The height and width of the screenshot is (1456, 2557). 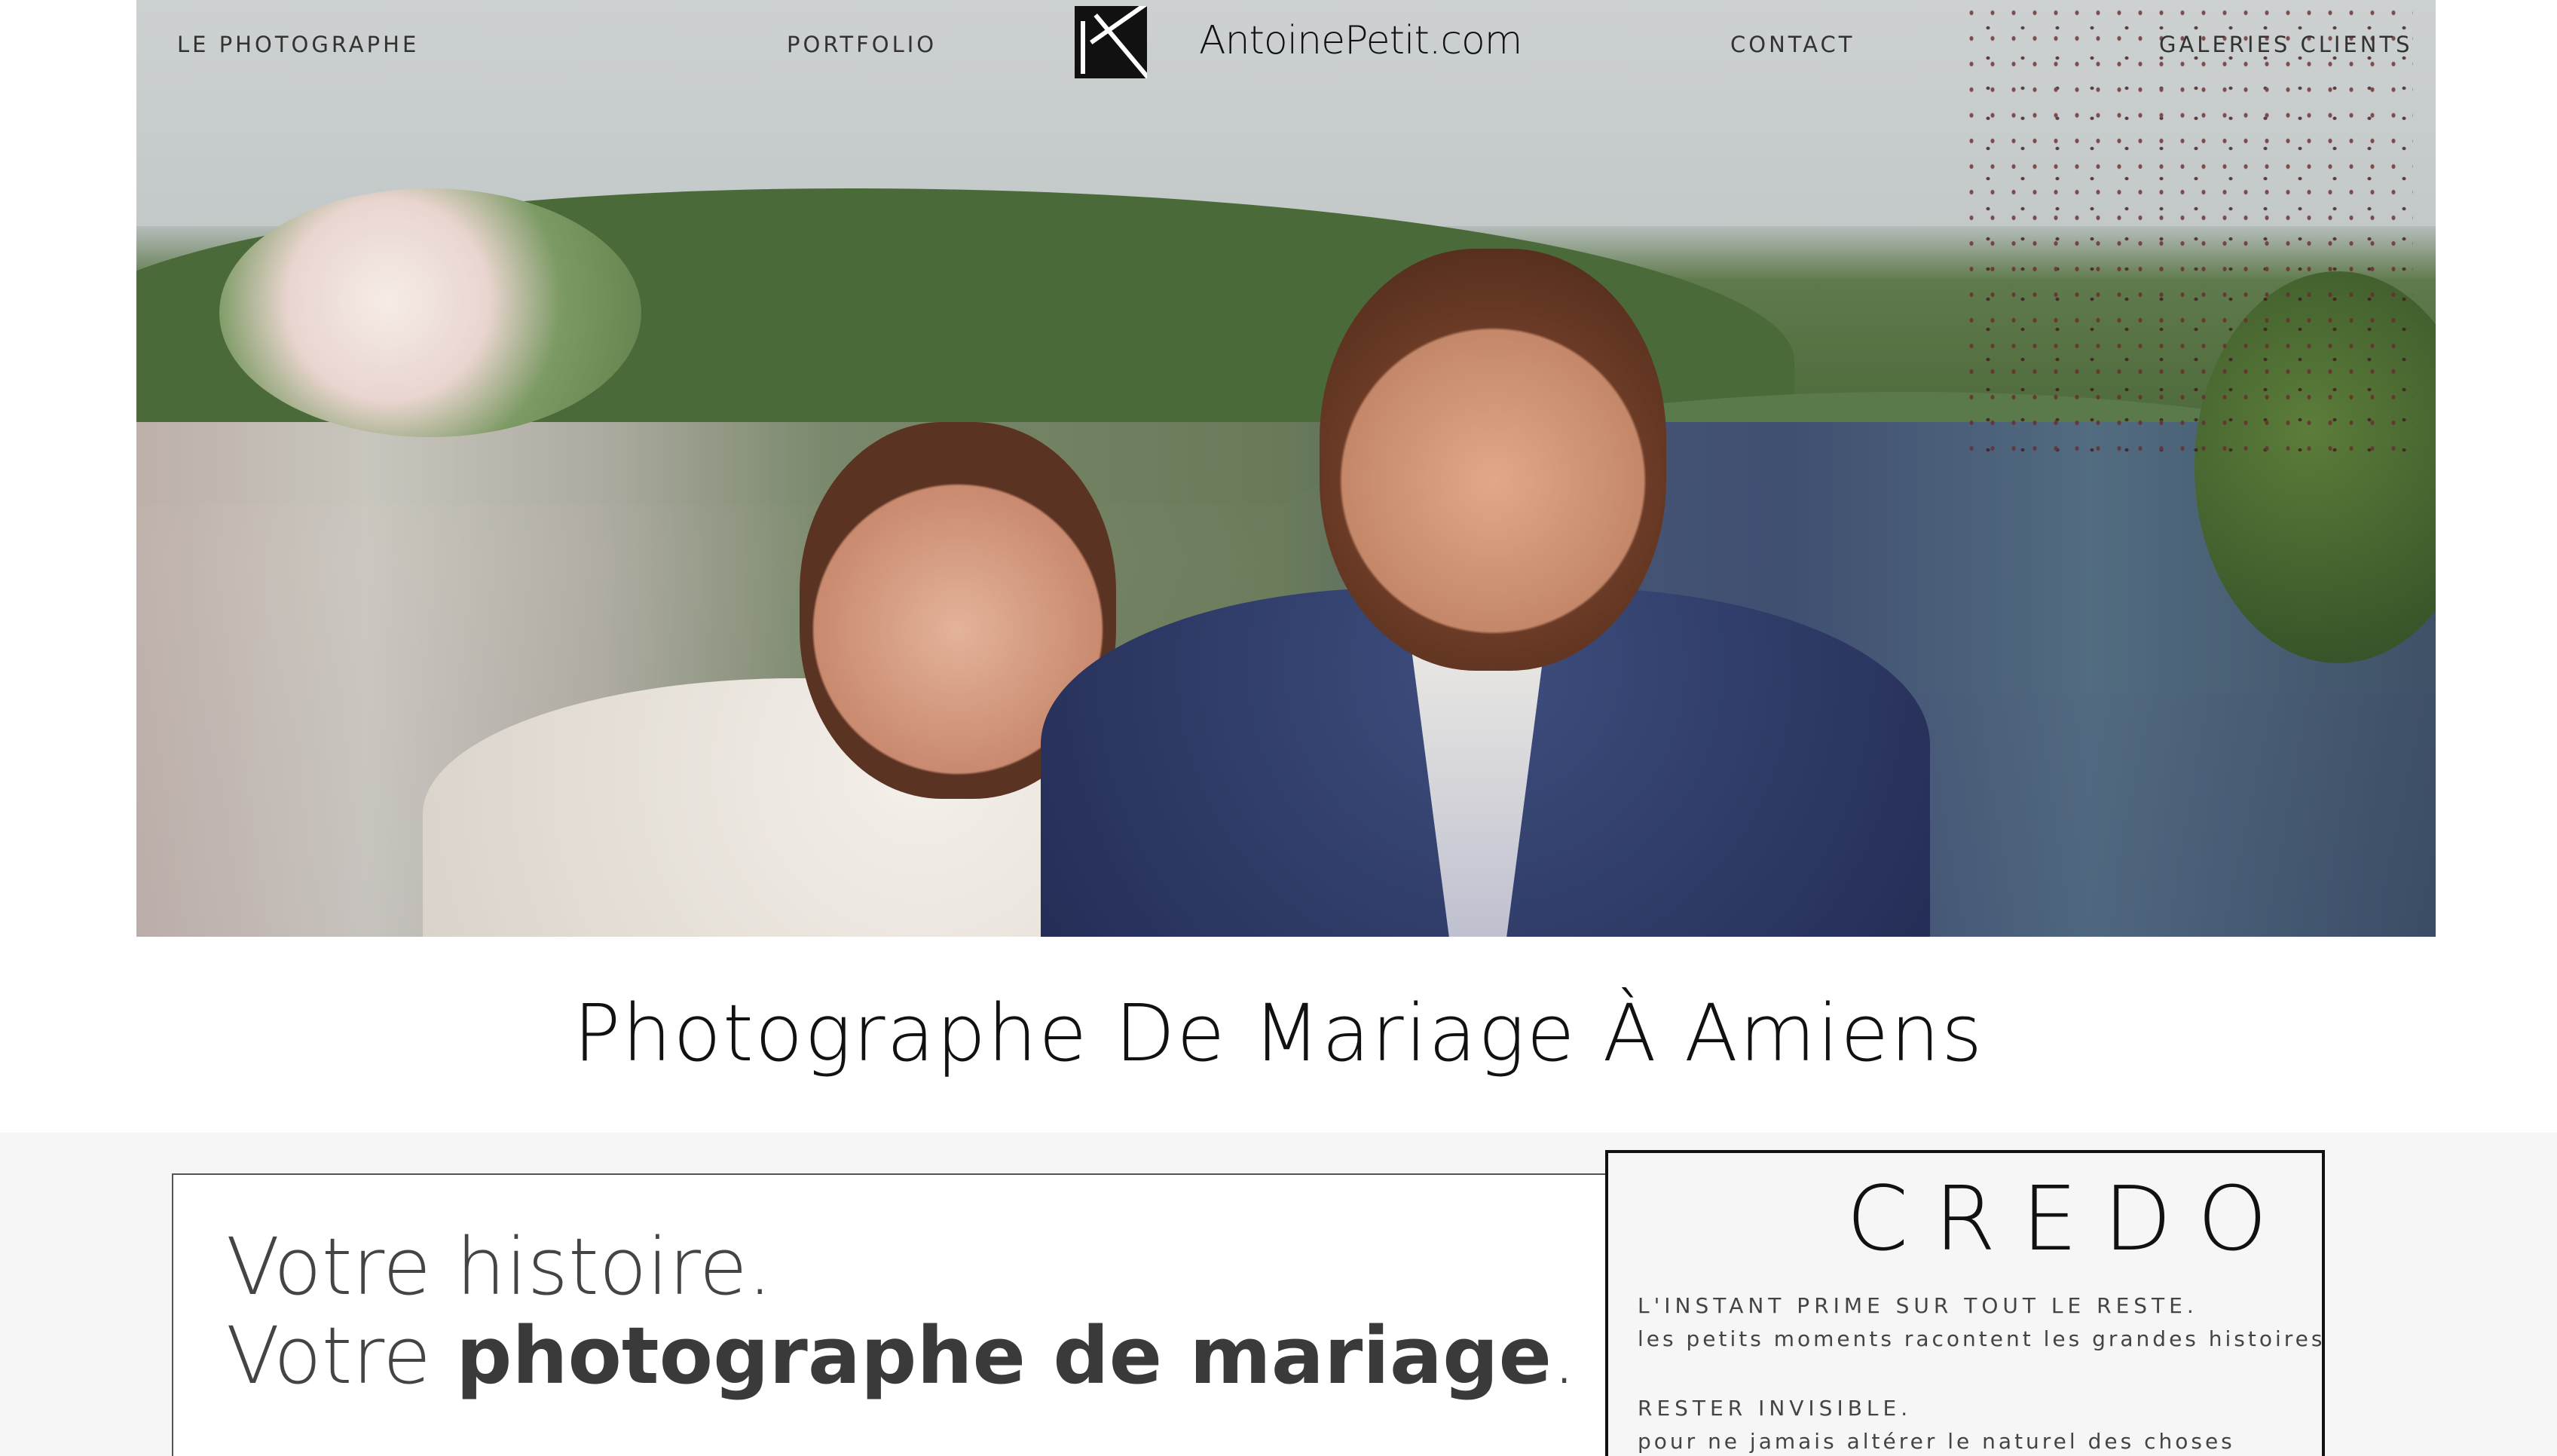 I want to click on nav-link-contact: CONTACT, so click(x=1792, y=44).